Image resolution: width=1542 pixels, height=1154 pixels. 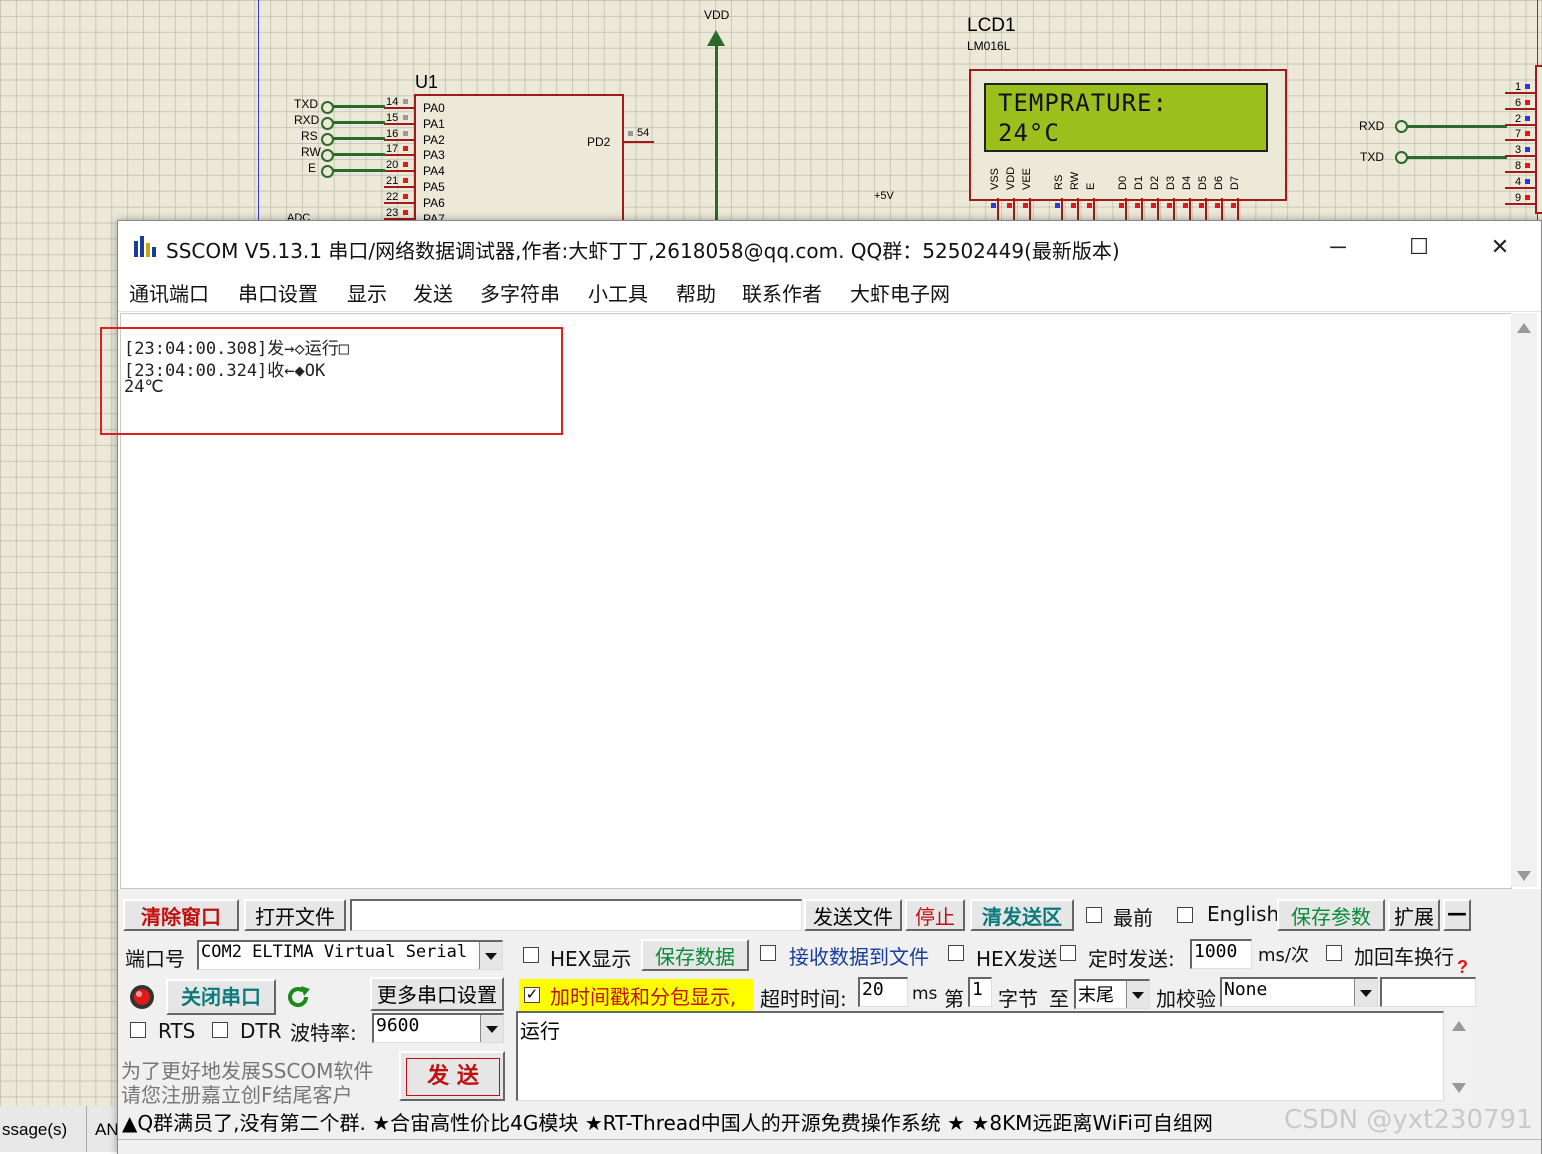 What do you see at coordinates (1185, 915) in the screenshot?
I see `english-checkbox` at bounding box center [1185, 915].